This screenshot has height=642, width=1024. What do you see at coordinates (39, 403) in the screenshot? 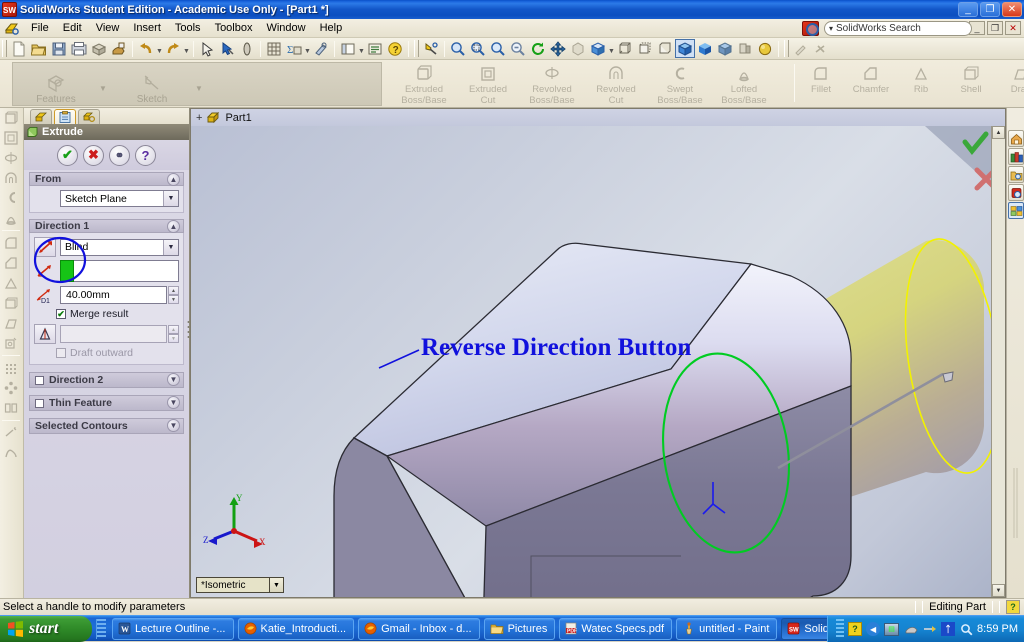
I see `thin-feature-enable-checkbox` at bounding box center [39, 403].